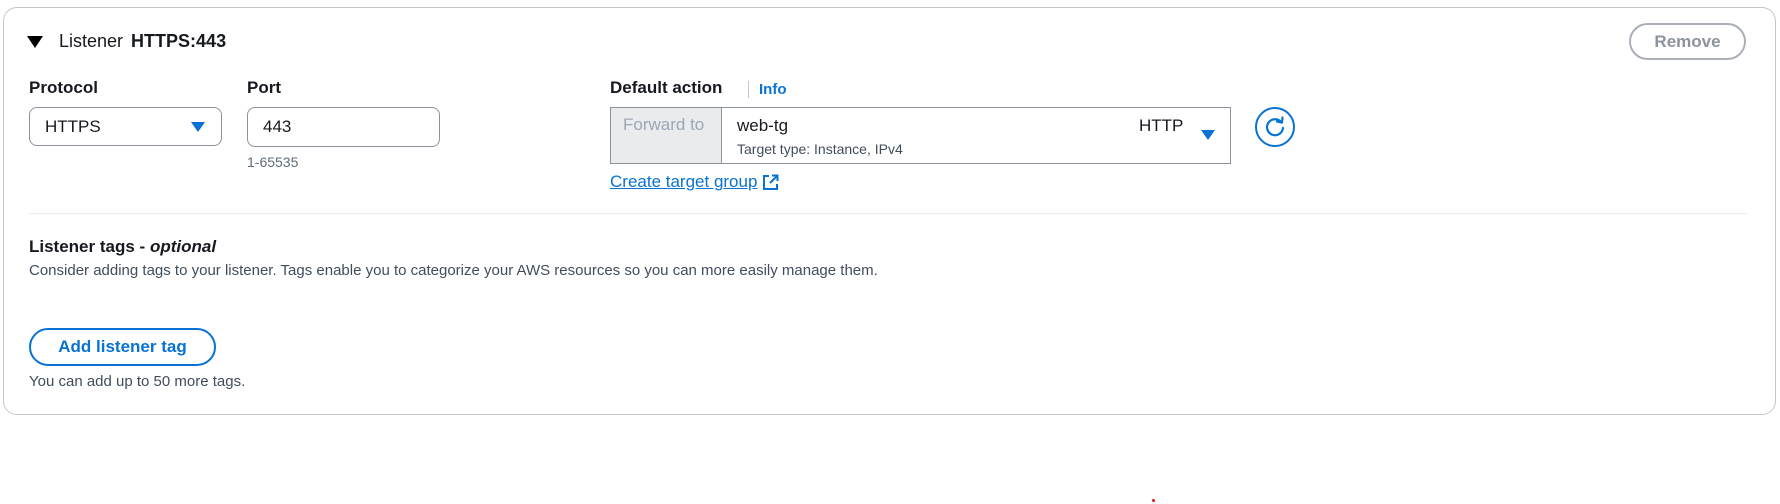  Describe the element at coordinates (179, 41) in the screenshot. I see `listener-value: HTTPS:443` at that location.